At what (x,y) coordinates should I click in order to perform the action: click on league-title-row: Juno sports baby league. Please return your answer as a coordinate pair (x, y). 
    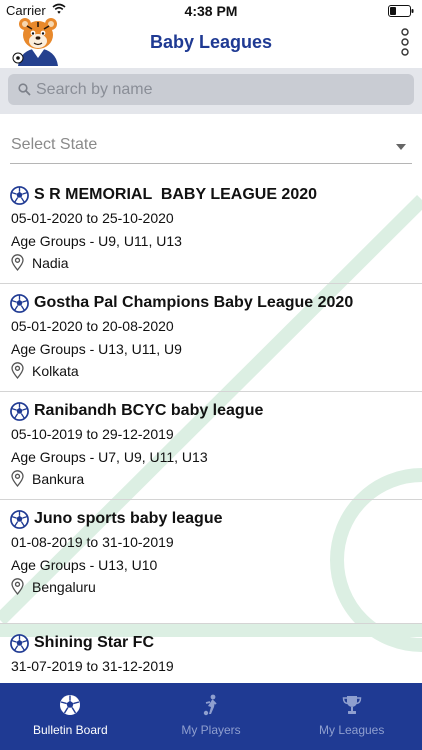
    Looking at the image, I should click on (116, 519).